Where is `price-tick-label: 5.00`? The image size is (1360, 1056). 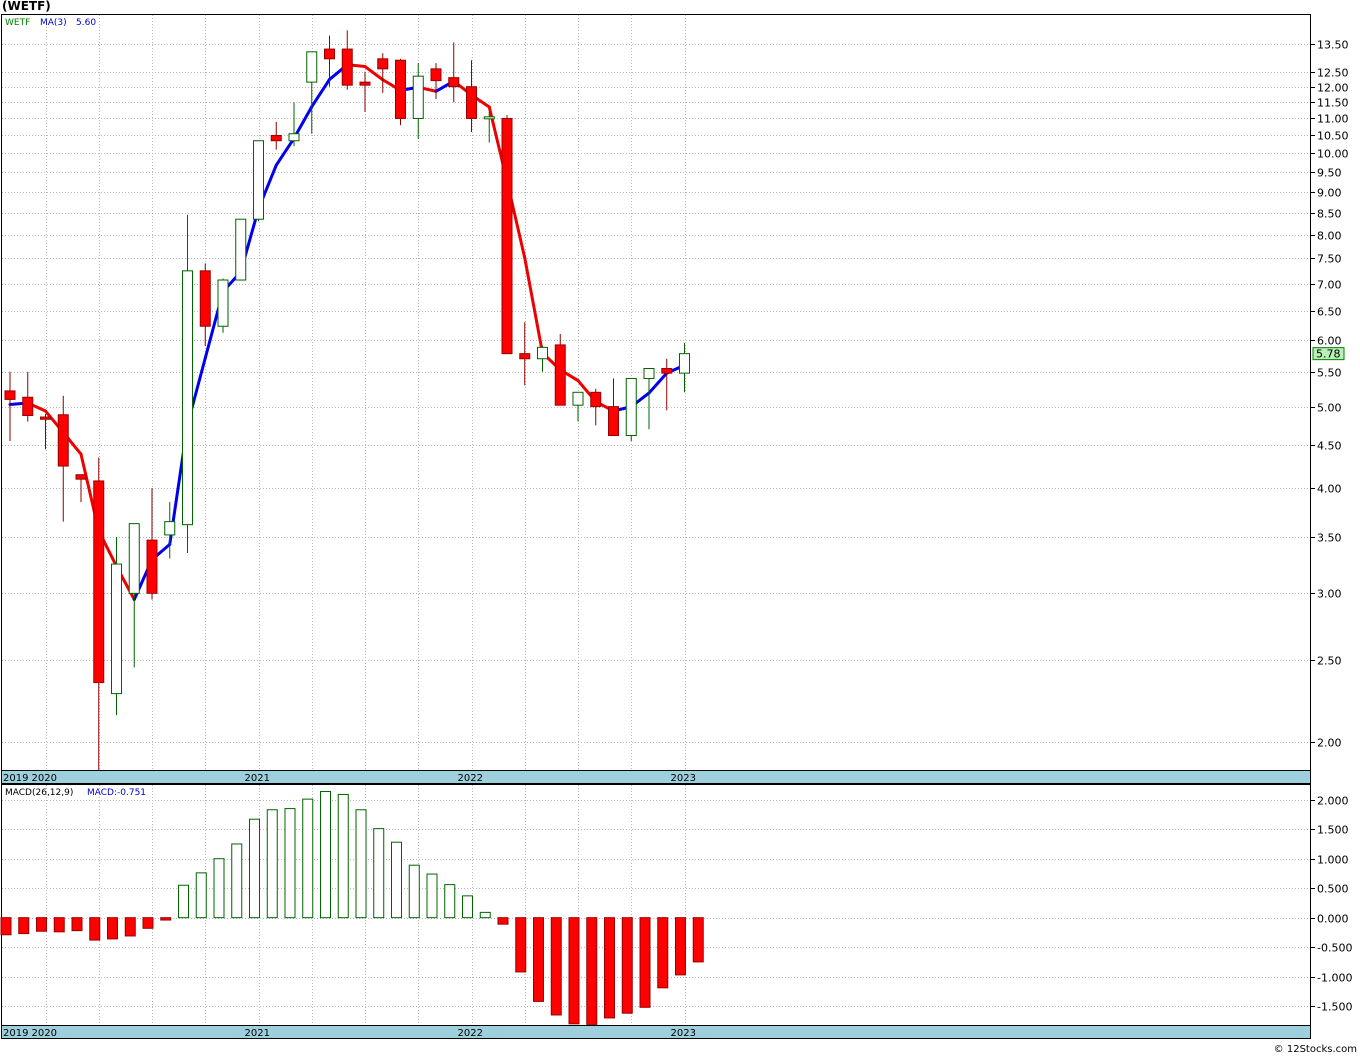 price-tick-label: 5.00 is located at coordinates (1329, 408).